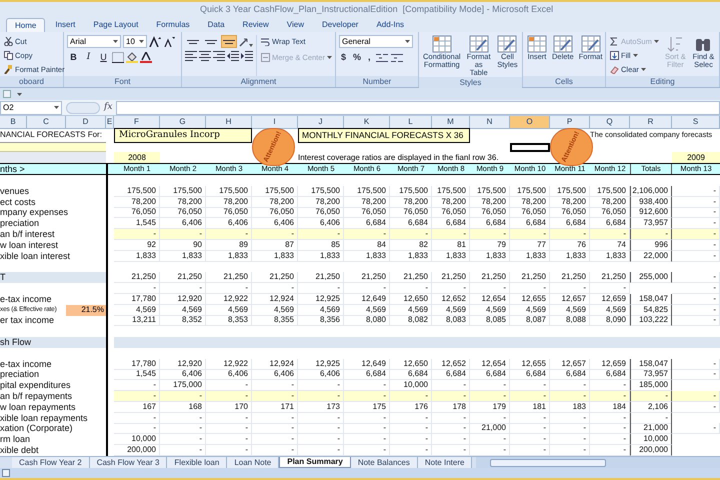 Image resolution: width=720 pixels, height=480 pixels. I want to click on column-header: Q, so click(610, 122).